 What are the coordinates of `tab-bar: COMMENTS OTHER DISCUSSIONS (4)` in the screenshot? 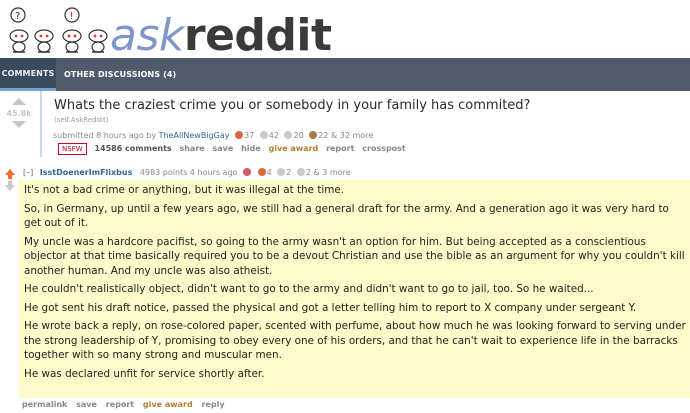 It's located at (345, 74).